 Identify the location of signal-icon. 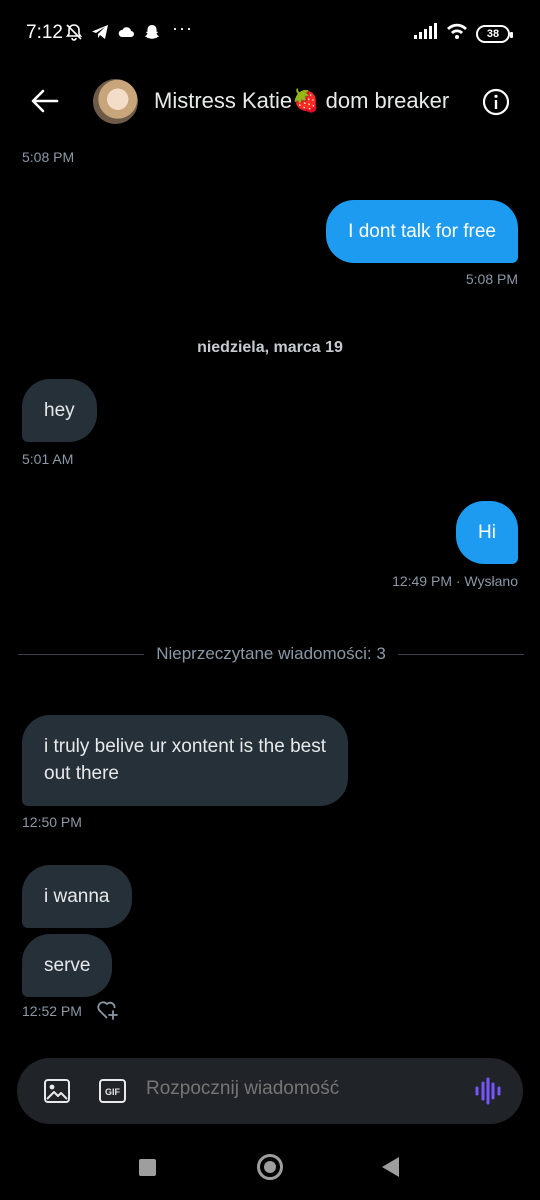
(426, 33).